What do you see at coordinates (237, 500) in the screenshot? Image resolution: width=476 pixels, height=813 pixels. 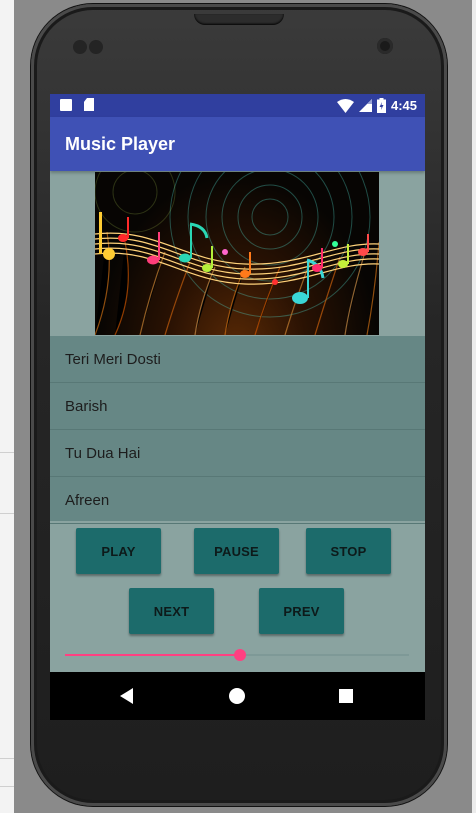 I see `list-item: Afreen` at bounding box center [237, 500].